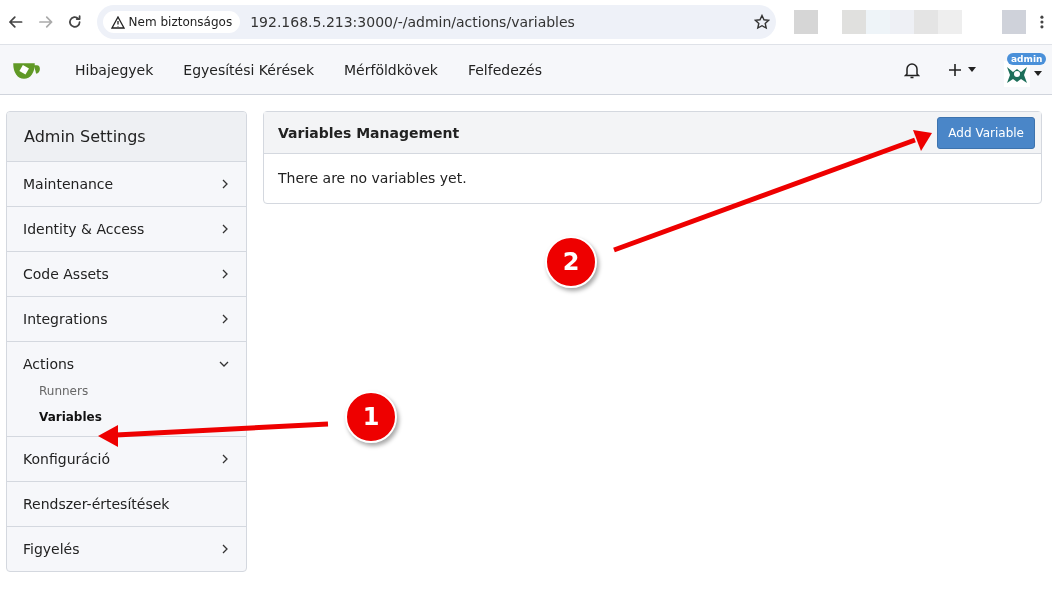  Describe the element at coordinates (75, 22) in the screenshot. I see `reload-icon` at that location.